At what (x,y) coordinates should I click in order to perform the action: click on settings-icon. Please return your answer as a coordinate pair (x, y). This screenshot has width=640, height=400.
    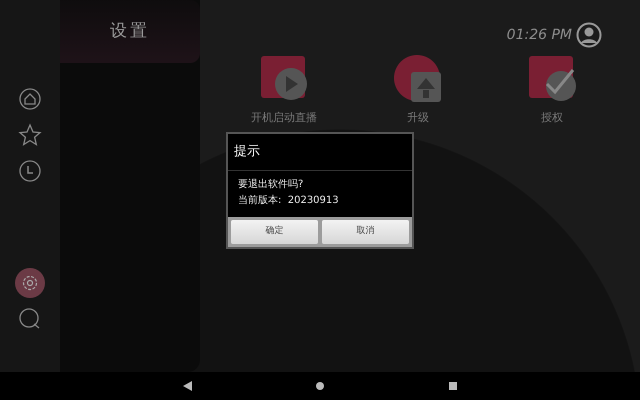
    Looking at the image, I should click on (30, 283).